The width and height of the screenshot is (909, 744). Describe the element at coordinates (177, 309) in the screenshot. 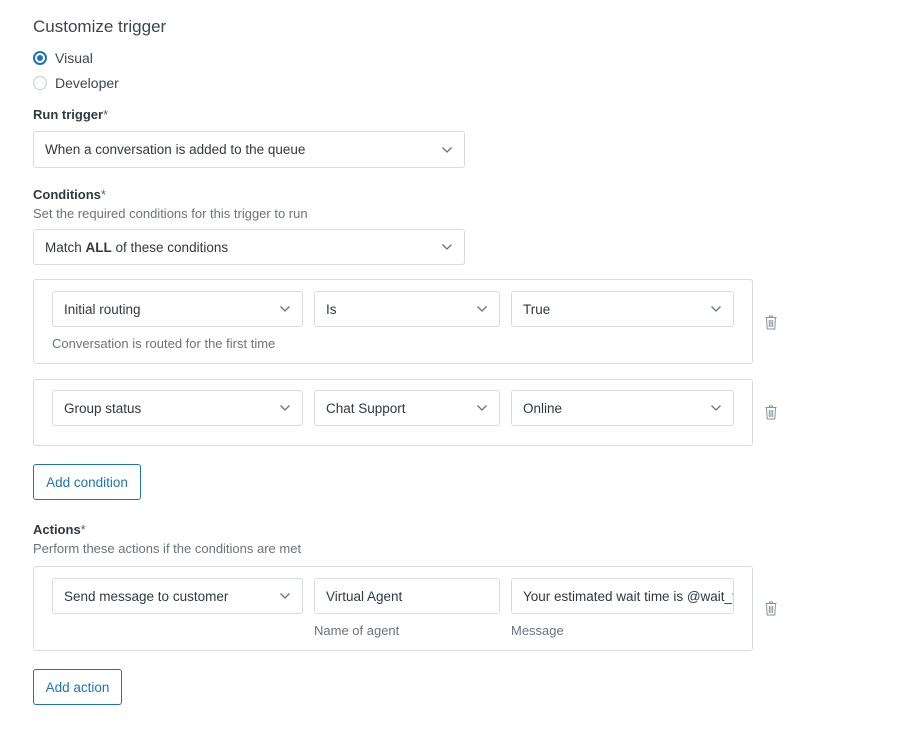

I see `condition-field-select: Initial routing` at that location.